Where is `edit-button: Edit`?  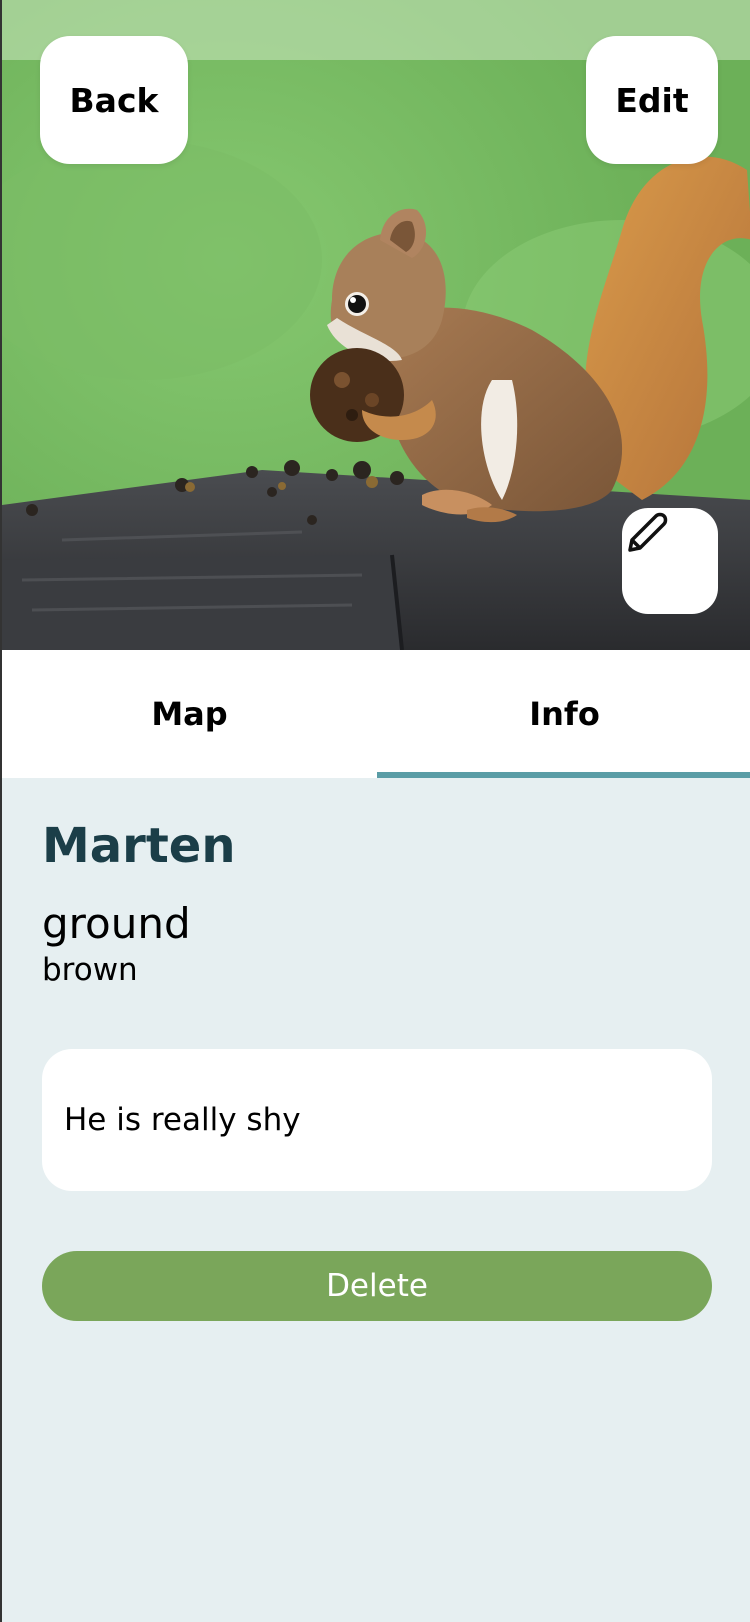 edit-button: Edit is located at coordinates (652, 100).